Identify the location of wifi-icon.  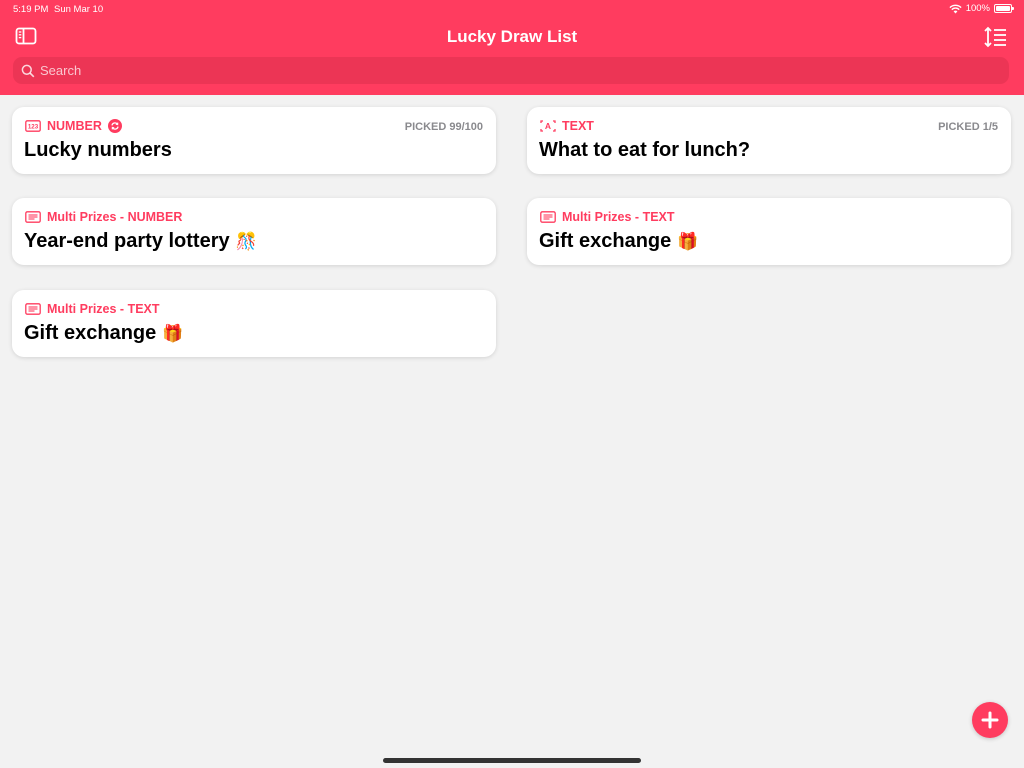
(955, 8).